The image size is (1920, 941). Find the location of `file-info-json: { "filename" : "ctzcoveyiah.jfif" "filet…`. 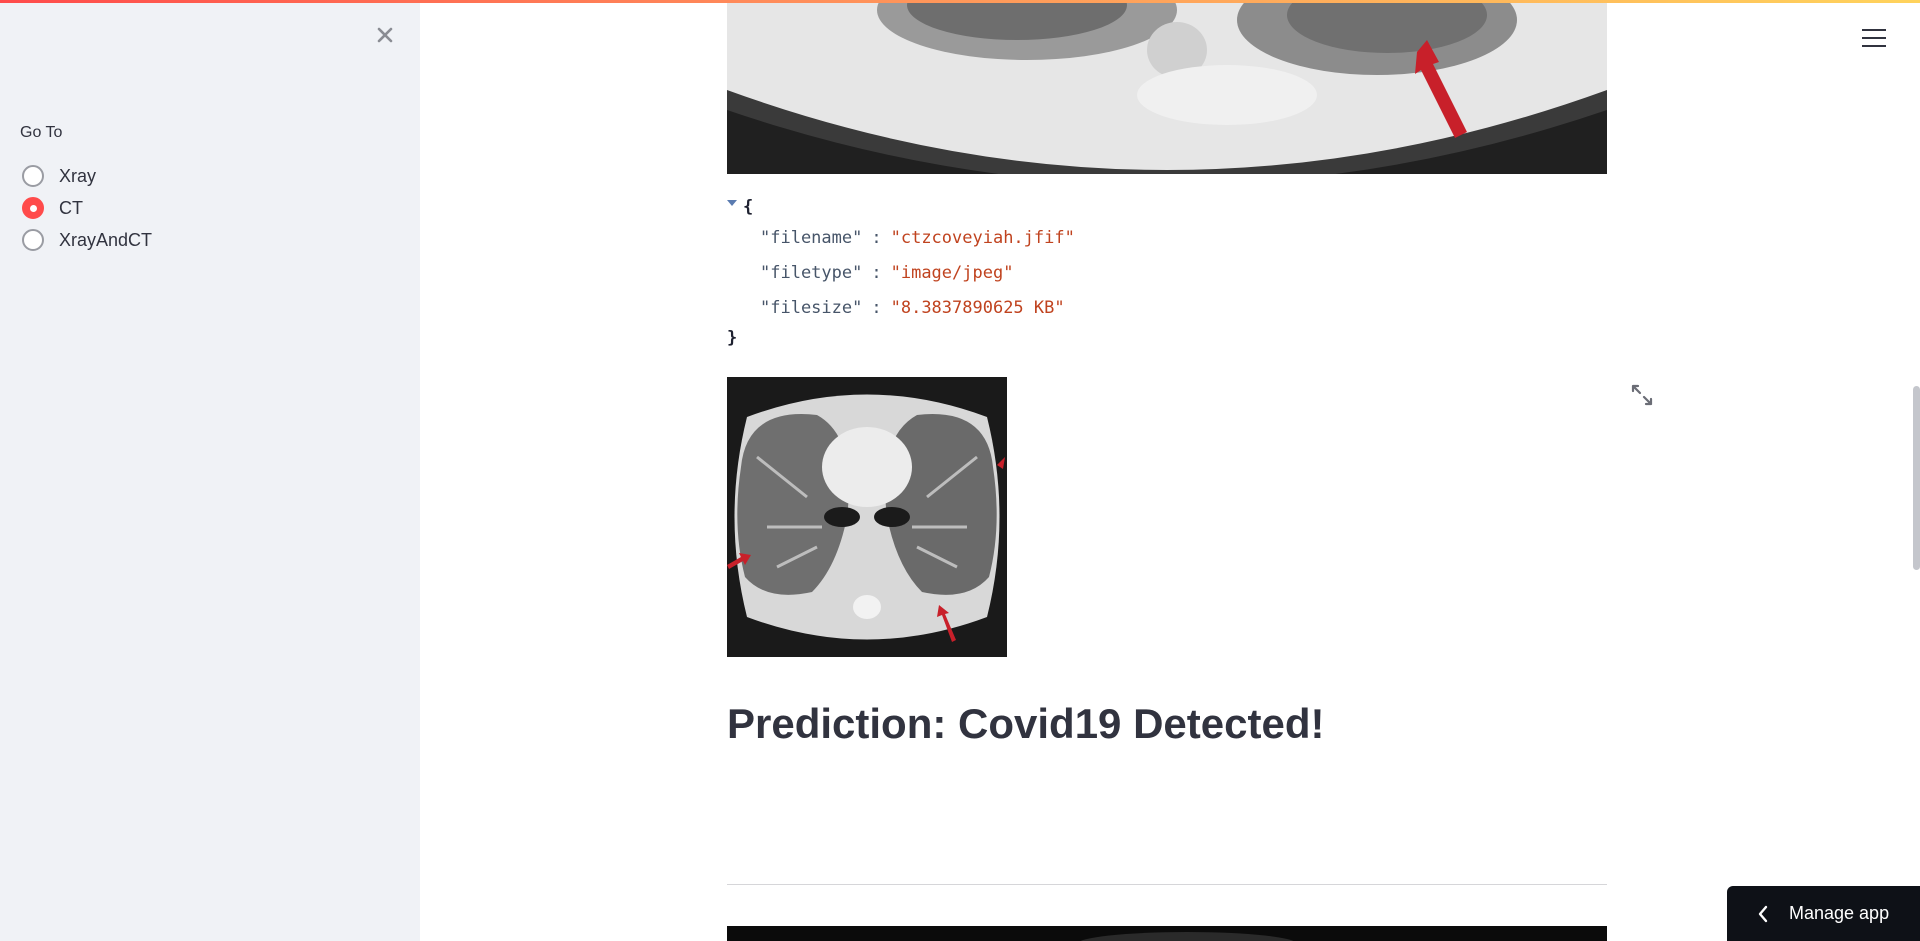

file-info-json: { "filename" : "ctzcoveyiah.jfif" "filet… is located at coordinates (1167, 272).